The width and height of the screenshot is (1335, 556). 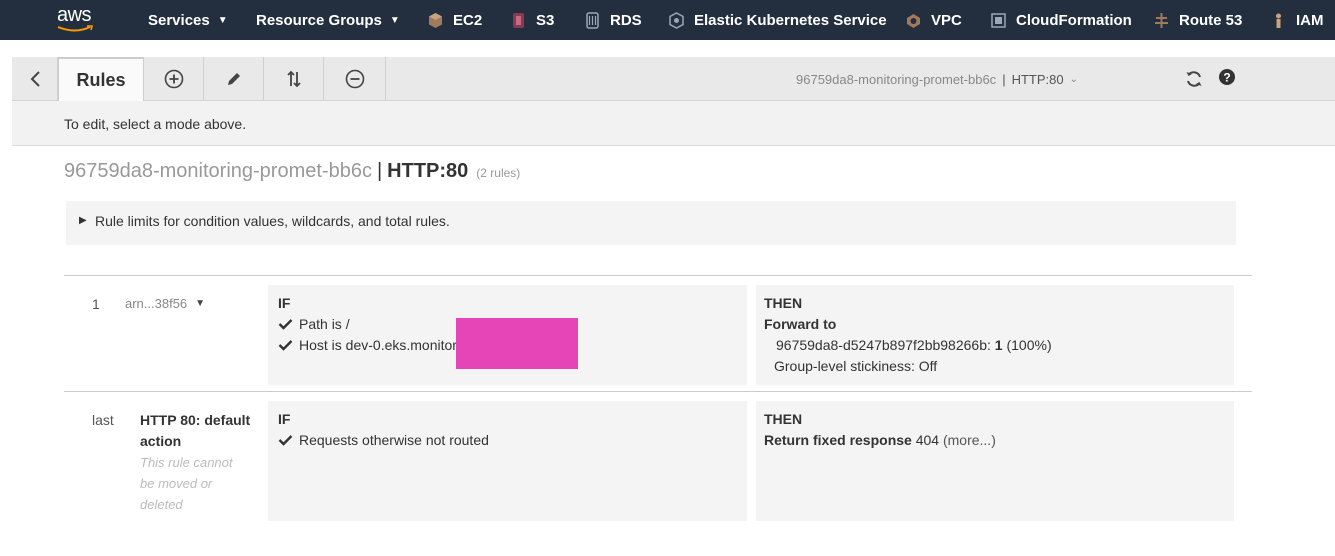 What do you see at coordinates (946, 20) in the screenshot?
I see `nav-link-label: VPC` at bounding box center [946, 20].